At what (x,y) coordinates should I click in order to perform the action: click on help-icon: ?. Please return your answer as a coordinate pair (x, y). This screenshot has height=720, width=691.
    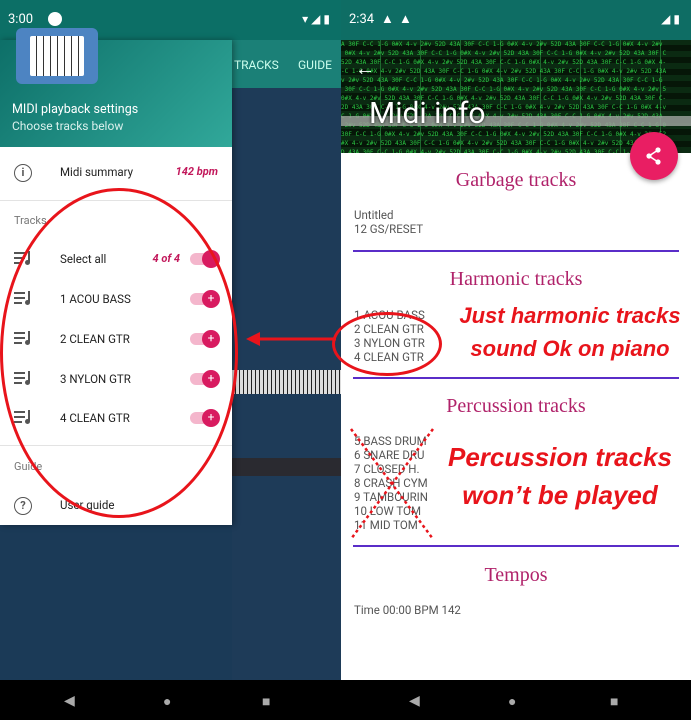
    Looking at the image, I should click on (24, 506).